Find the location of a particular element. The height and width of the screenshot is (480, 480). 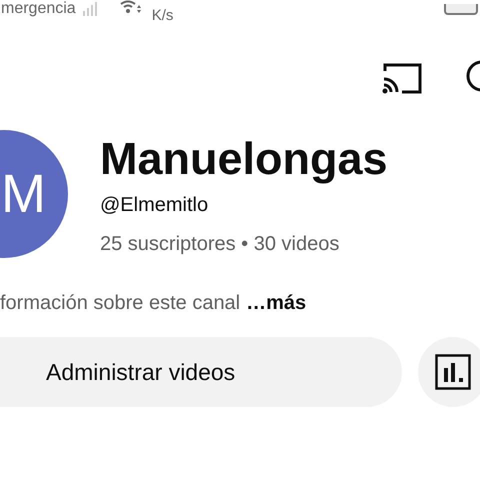

network-speed: K/s is located at coordinates (163, 16).